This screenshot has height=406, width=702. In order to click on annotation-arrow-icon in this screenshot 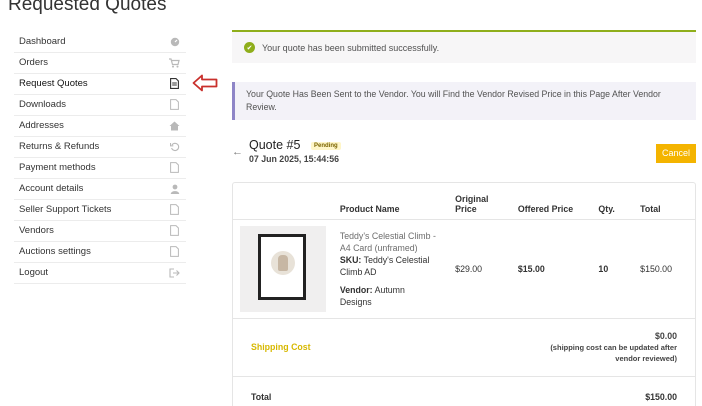, I will do `click(205, 83)`.